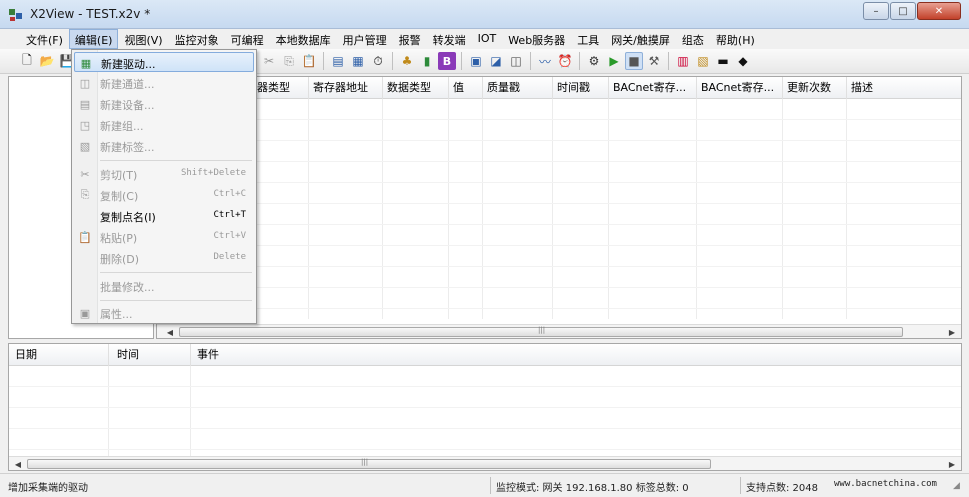 The width and height of the screenshot is (969, 497). I want to click on close-button: ✕, so click(939, 11).